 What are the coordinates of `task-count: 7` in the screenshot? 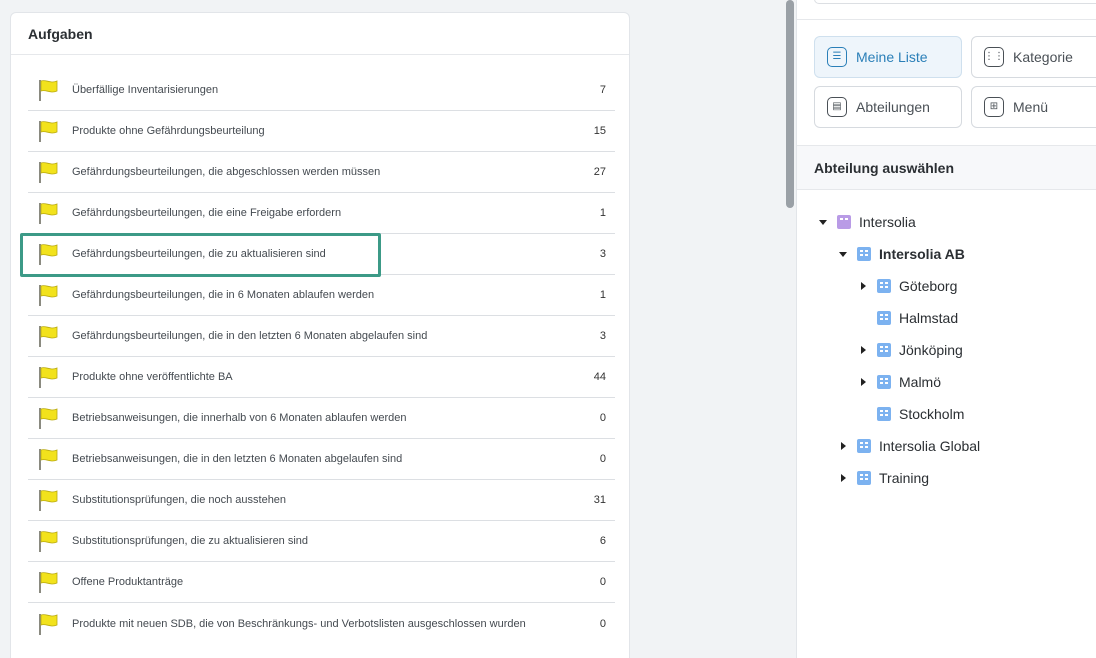 It's located at (602, 90).